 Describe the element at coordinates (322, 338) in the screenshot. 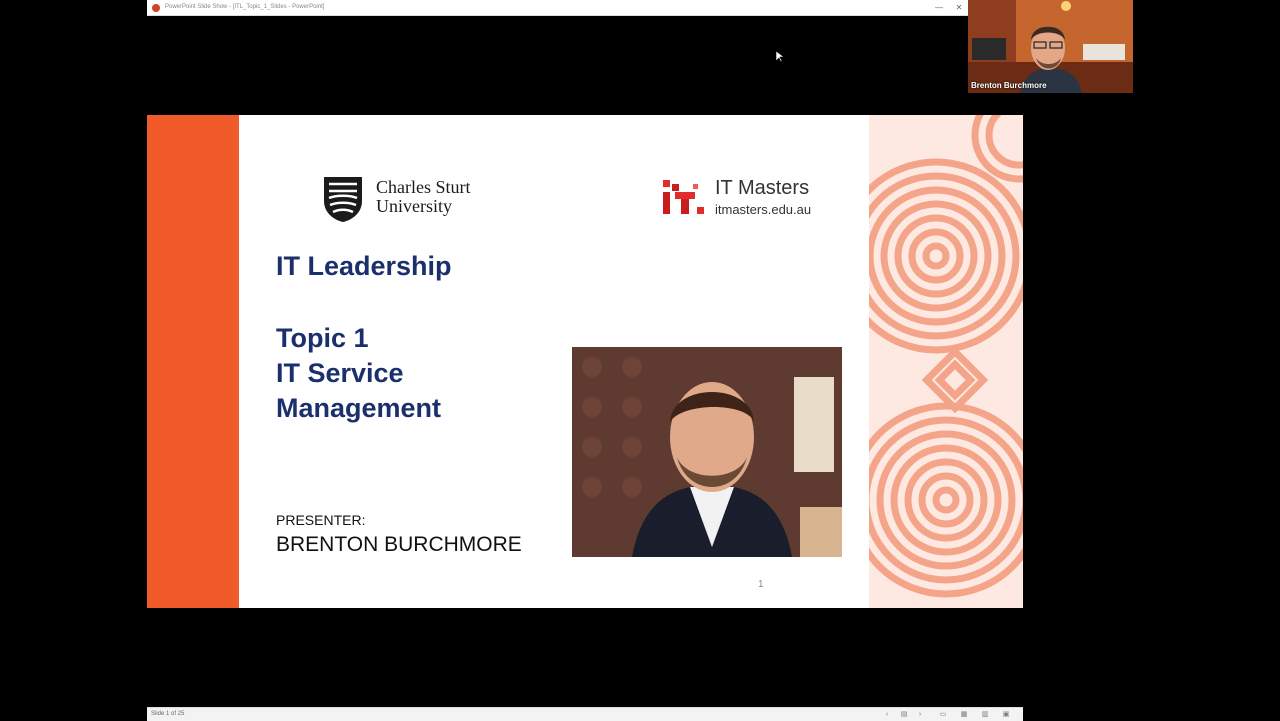

I see `topic-line-1: Topic 1` at that location.